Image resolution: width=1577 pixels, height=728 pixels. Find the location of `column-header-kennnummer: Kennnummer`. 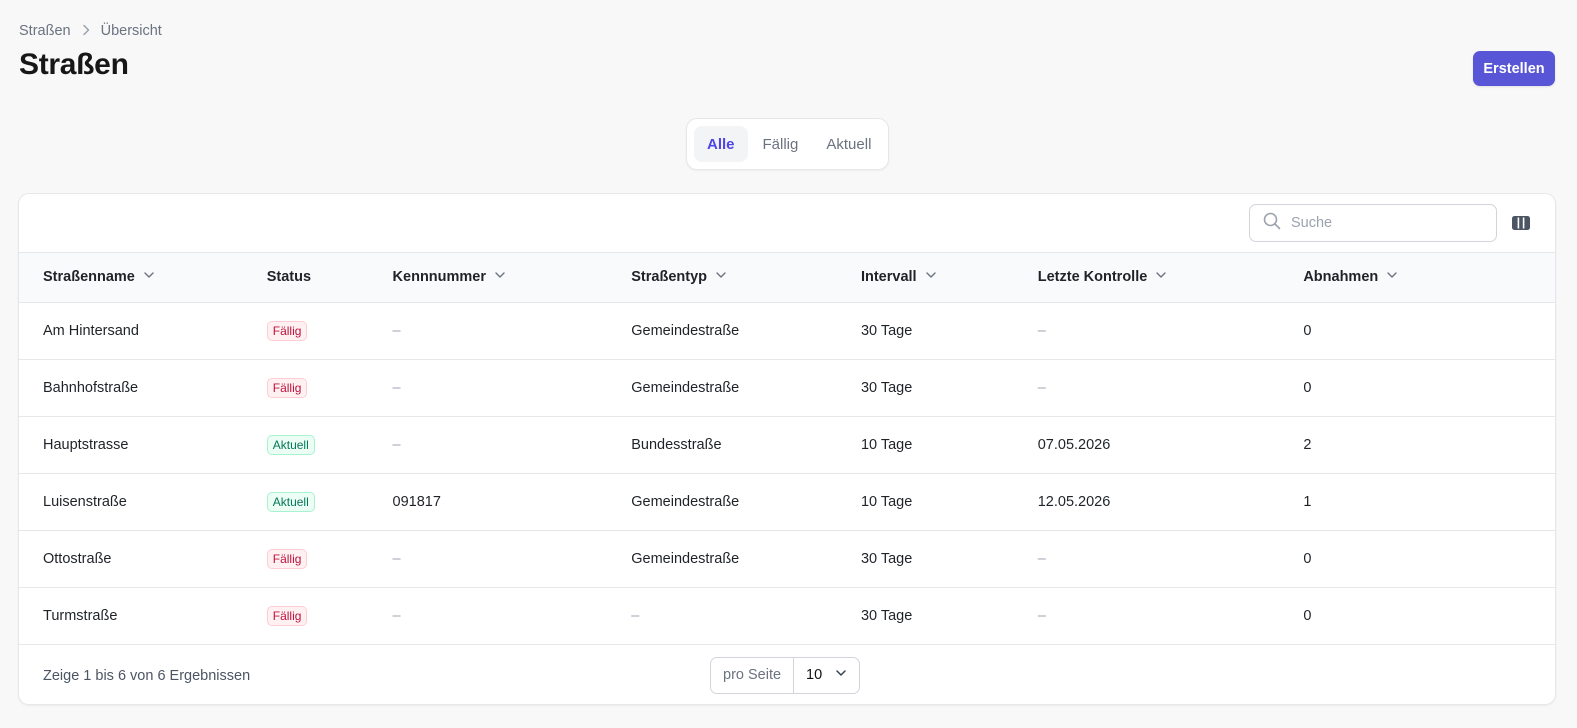

column-header-kennnummer: Kennnummer is located at coordinates (512, 278).